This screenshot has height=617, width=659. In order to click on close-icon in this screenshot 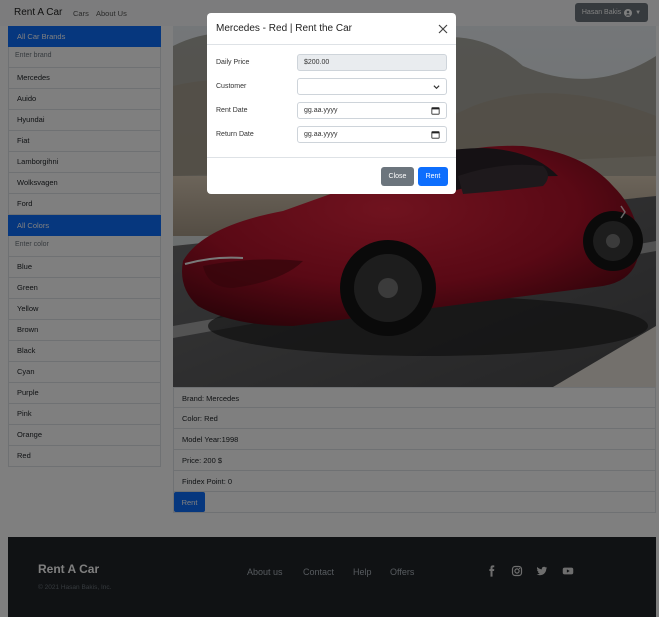, I will do `click(443, 29)`.